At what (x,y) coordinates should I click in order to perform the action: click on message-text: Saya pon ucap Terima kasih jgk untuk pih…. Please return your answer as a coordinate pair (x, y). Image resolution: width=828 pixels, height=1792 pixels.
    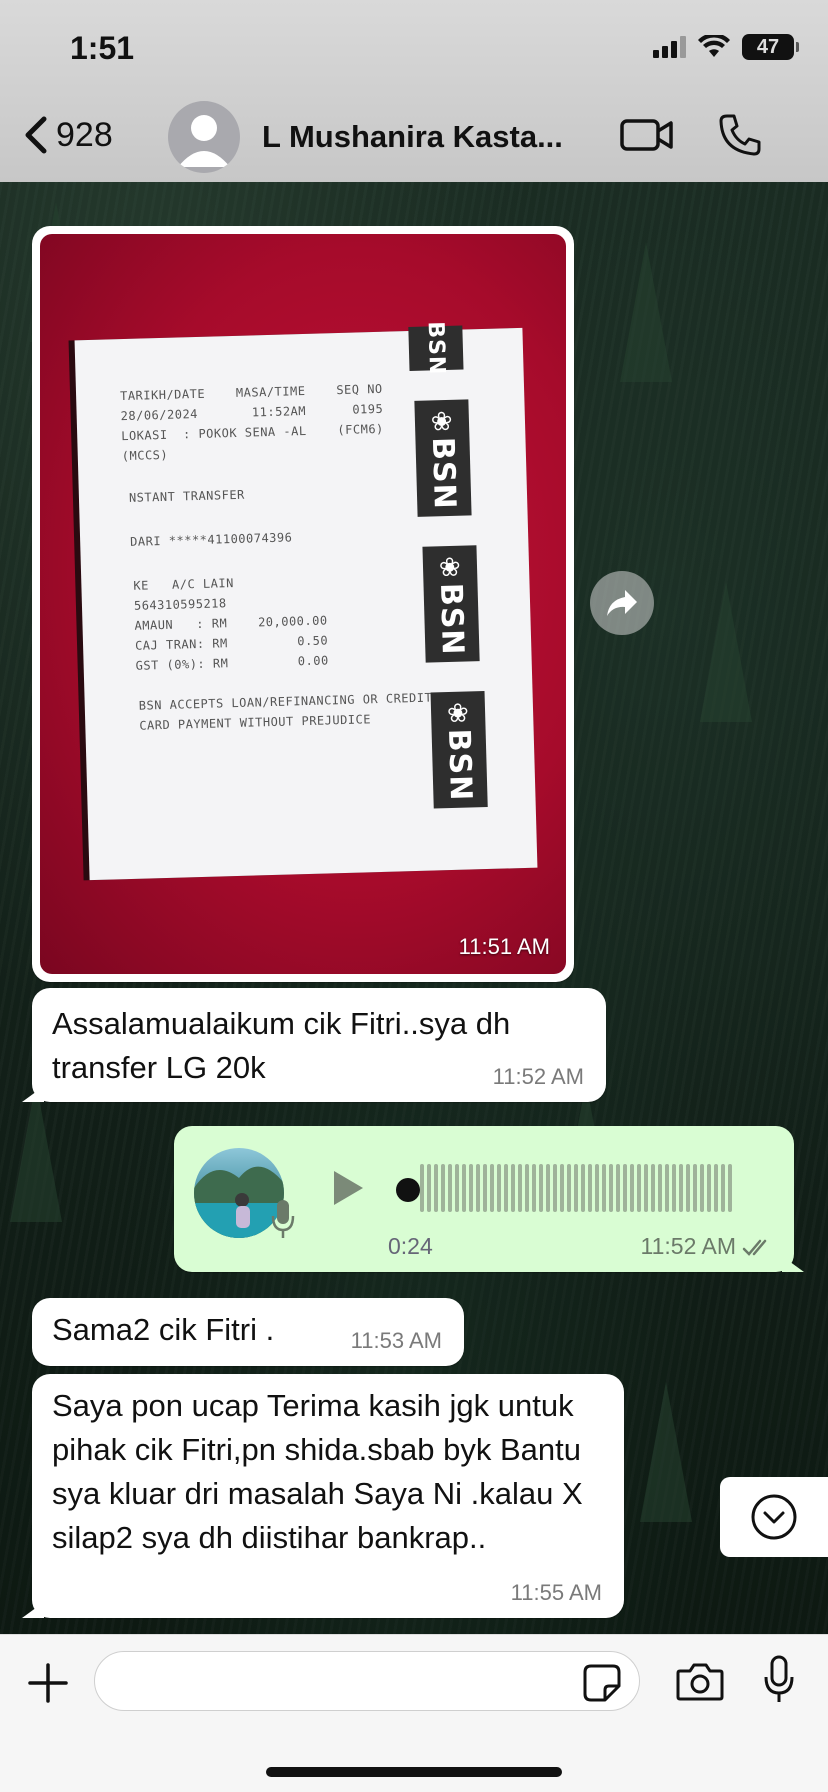
    Looking at the image, I should click on (317, 1471).